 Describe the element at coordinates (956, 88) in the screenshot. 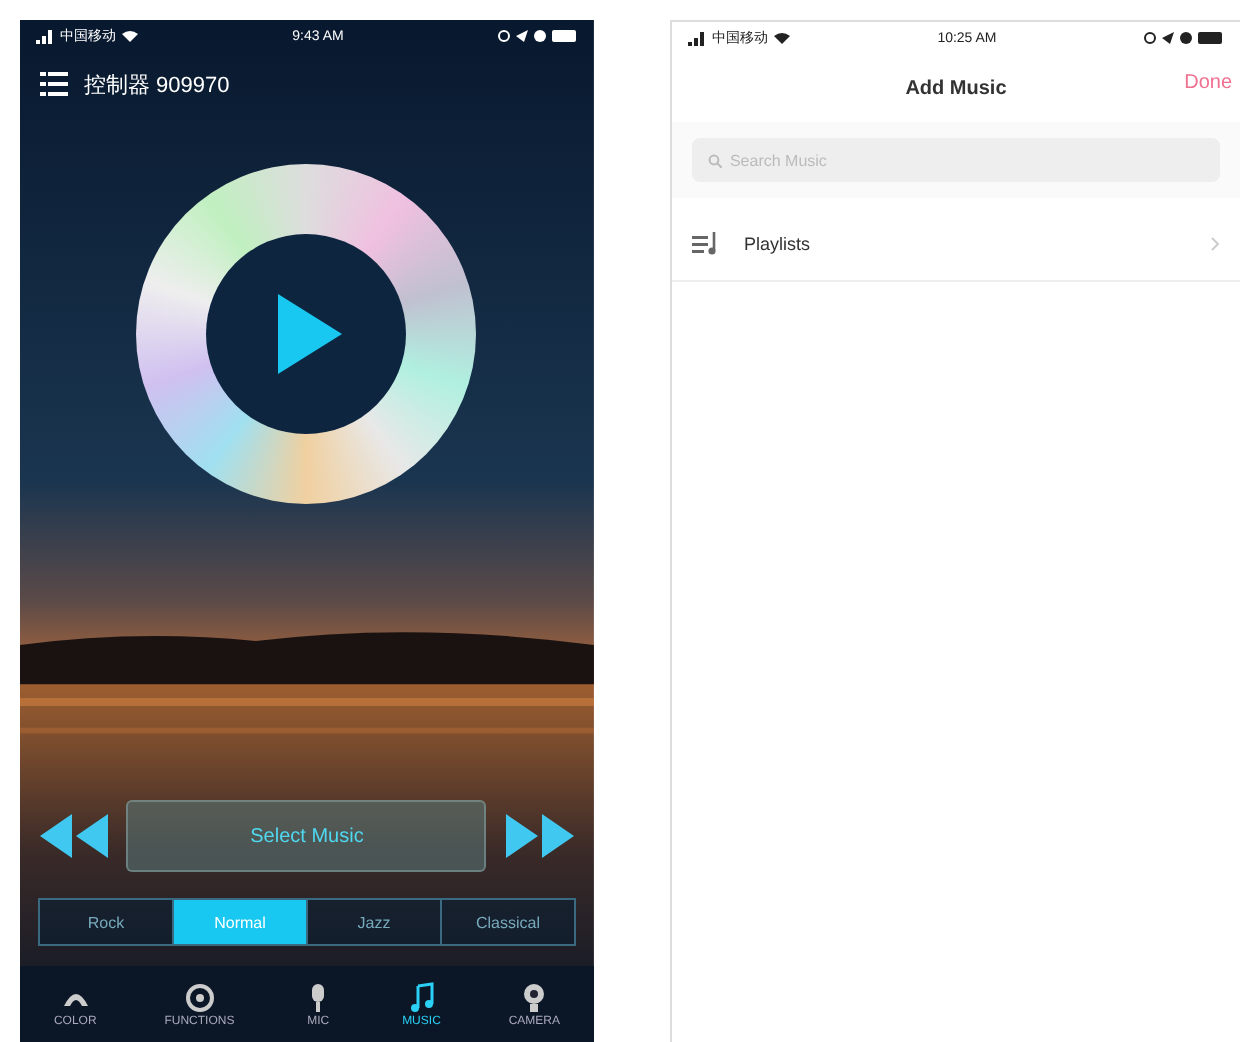

I see `screen-title: Add Music` at that location.